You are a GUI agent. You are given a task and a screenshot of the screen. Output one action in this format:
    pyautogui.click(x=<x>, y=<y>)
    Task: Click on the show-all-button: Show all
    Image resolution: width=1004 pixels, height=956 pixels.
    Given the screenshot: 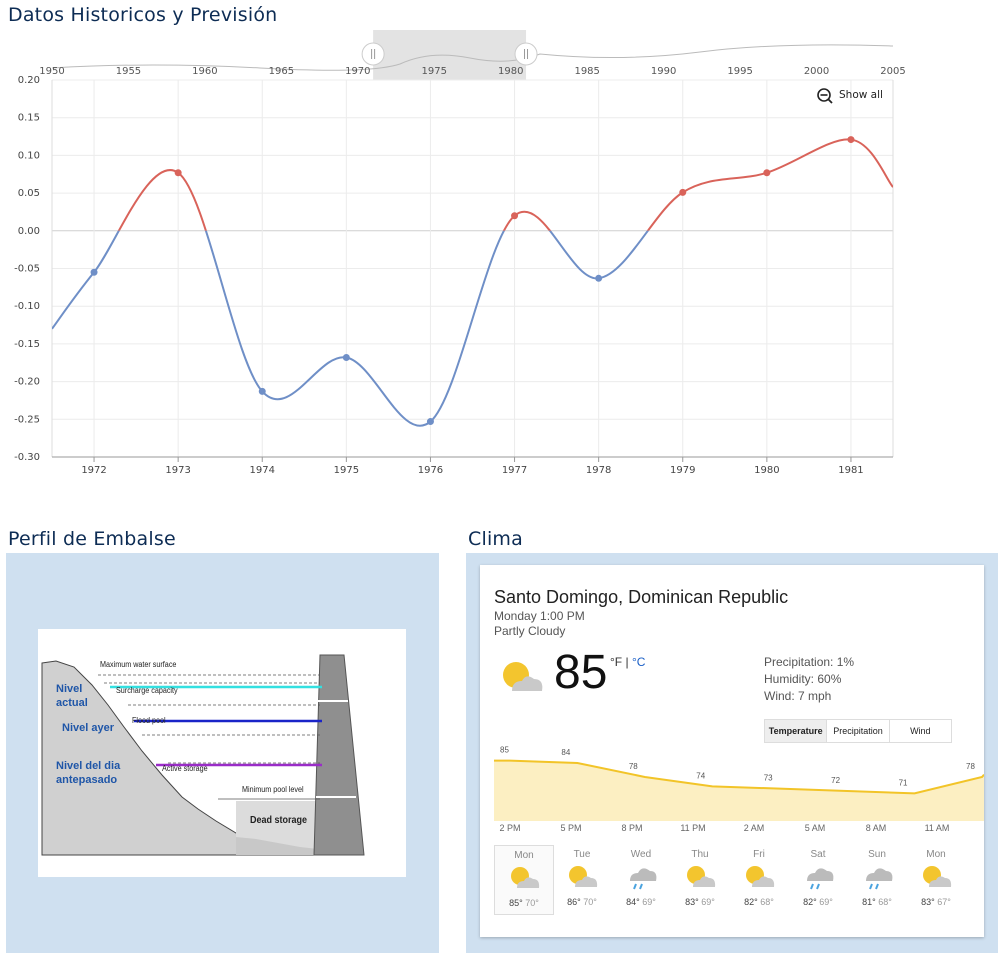 What is the action you would take?
    pyautogui.click(x=850, y=96)
    